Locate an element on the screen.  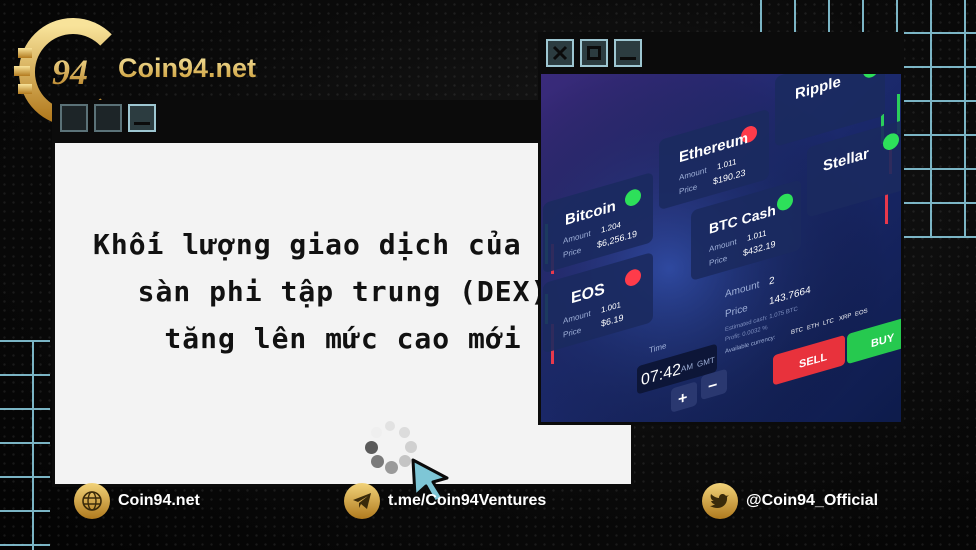
website-label: Coin94.net is located at coordinates (159, 500).